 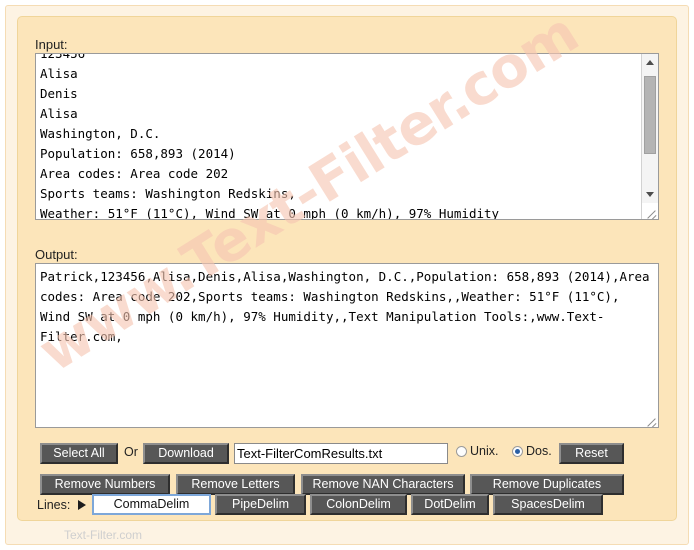 What do you see at coordinates (56, 254) in the screenshot?
I see `output-label: Output:` at bounding box center [56, 254].